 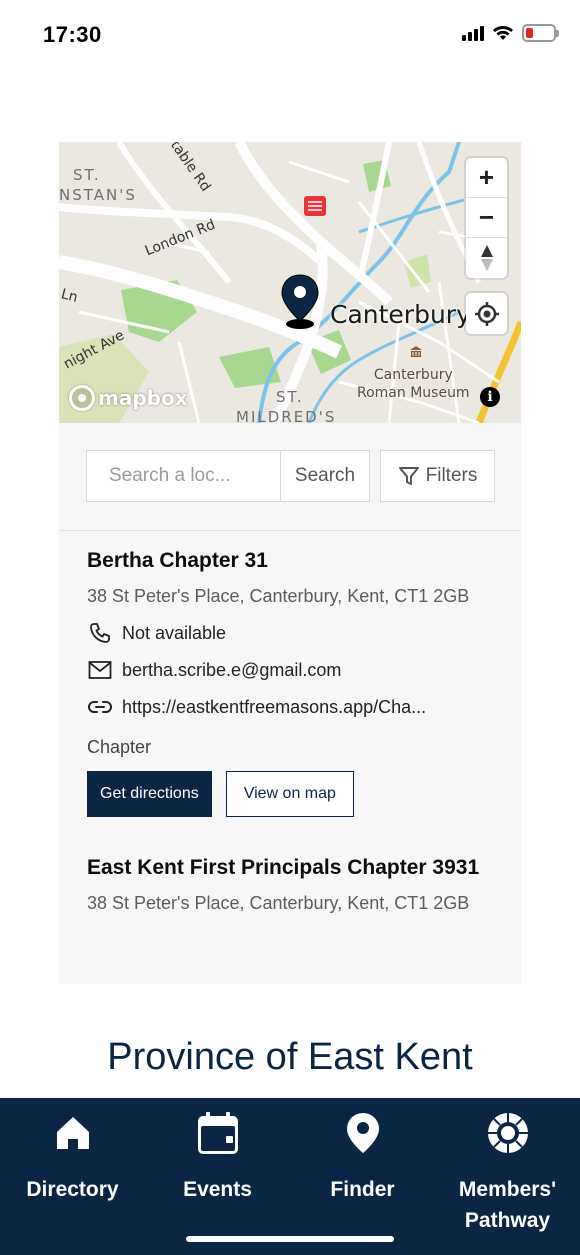 I want to click on filter-icon, so click(x=408, y=476).